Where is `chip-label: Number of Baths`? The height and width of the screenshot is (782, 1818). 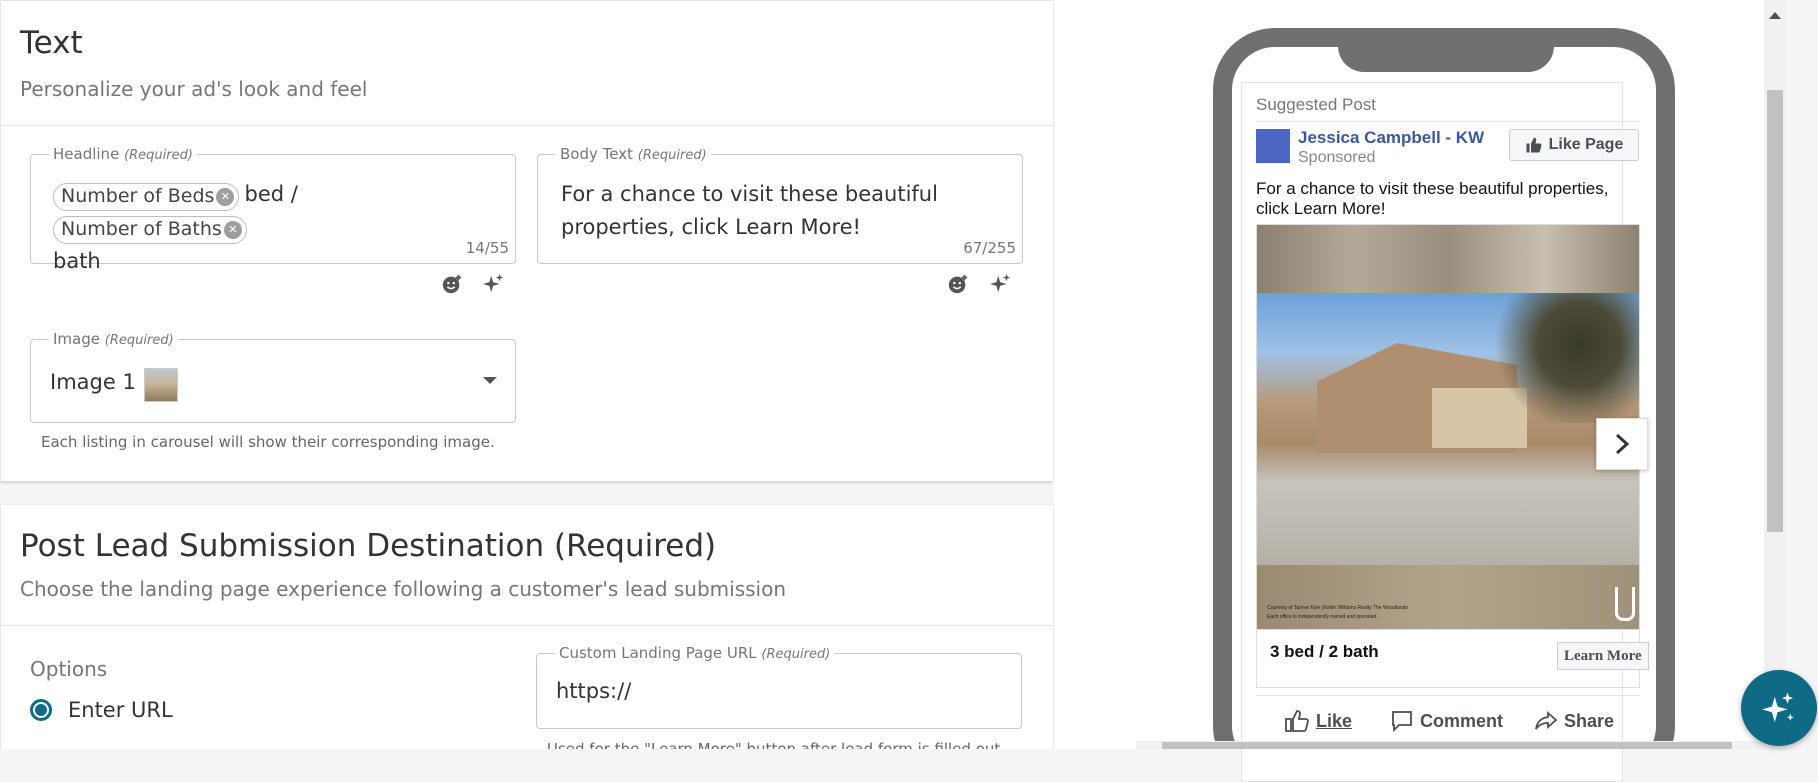 chip-label: Number of Baths is located at coordinates (141, 229).